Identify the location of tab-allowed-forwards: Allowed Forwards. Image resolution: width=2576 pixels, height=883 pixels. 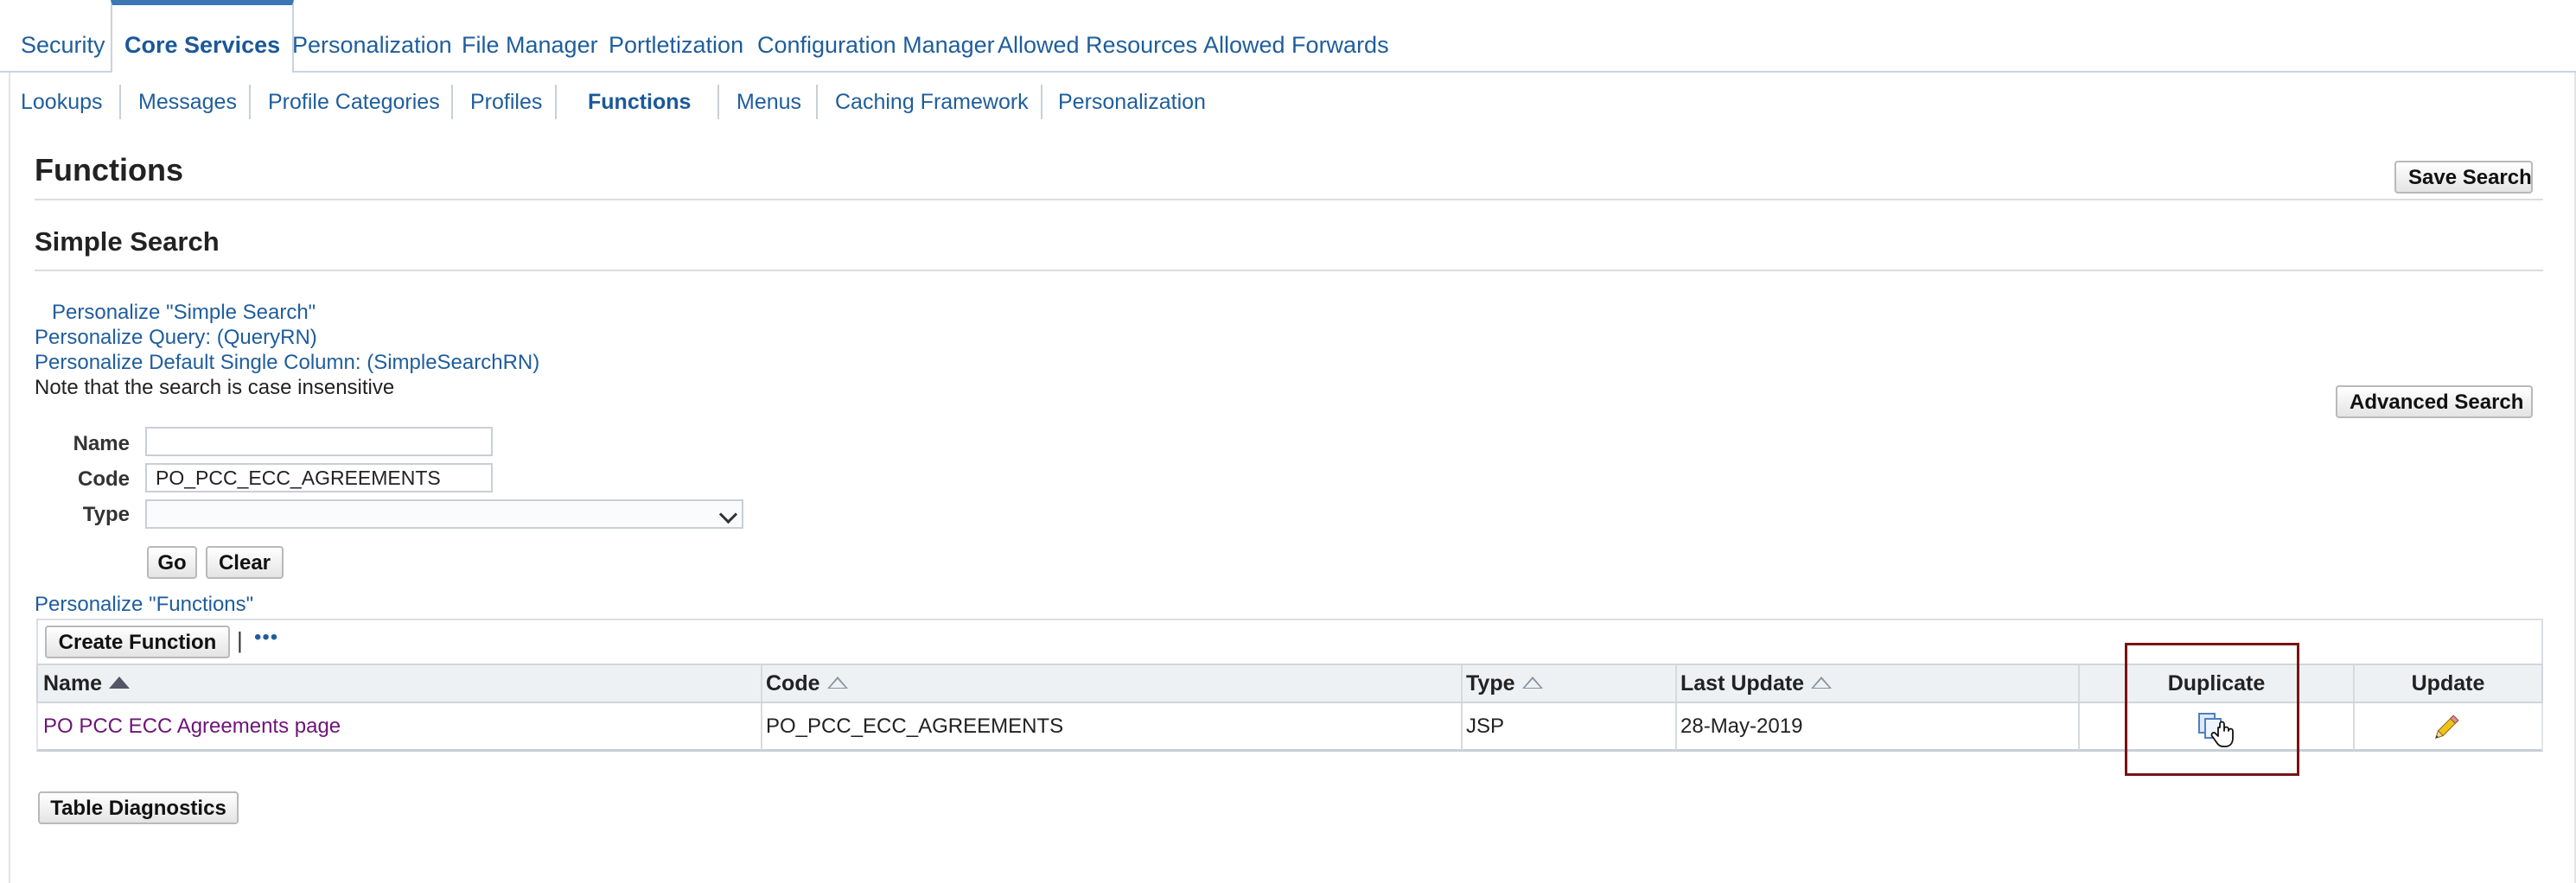
(1296, 35).